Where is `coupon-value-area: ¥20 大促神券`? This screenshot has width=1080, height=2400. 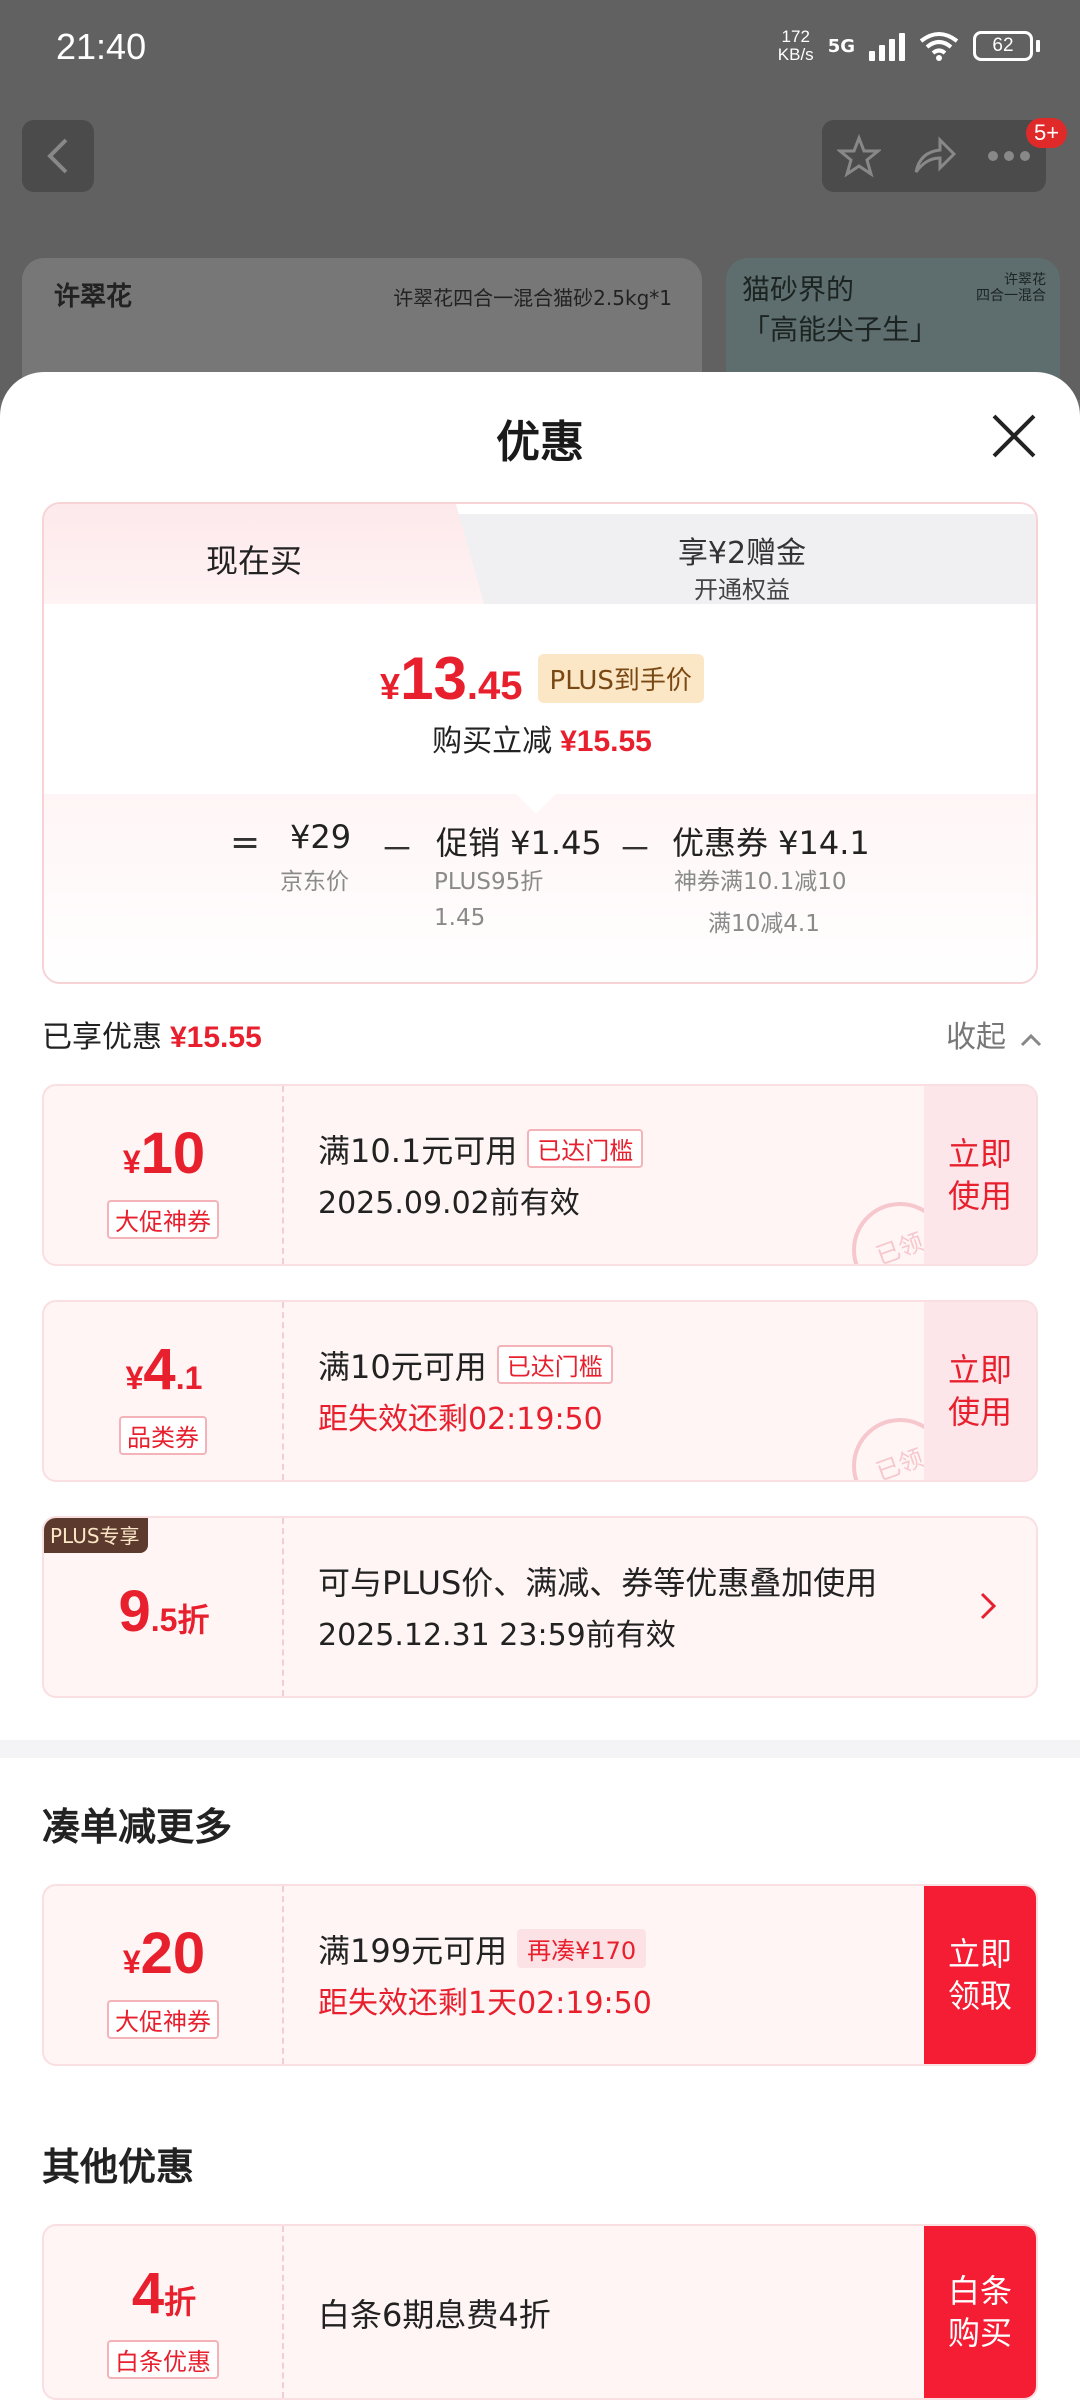 coupon-value-area: ¥20 大促神券 is located at coordinates (164, 1975).